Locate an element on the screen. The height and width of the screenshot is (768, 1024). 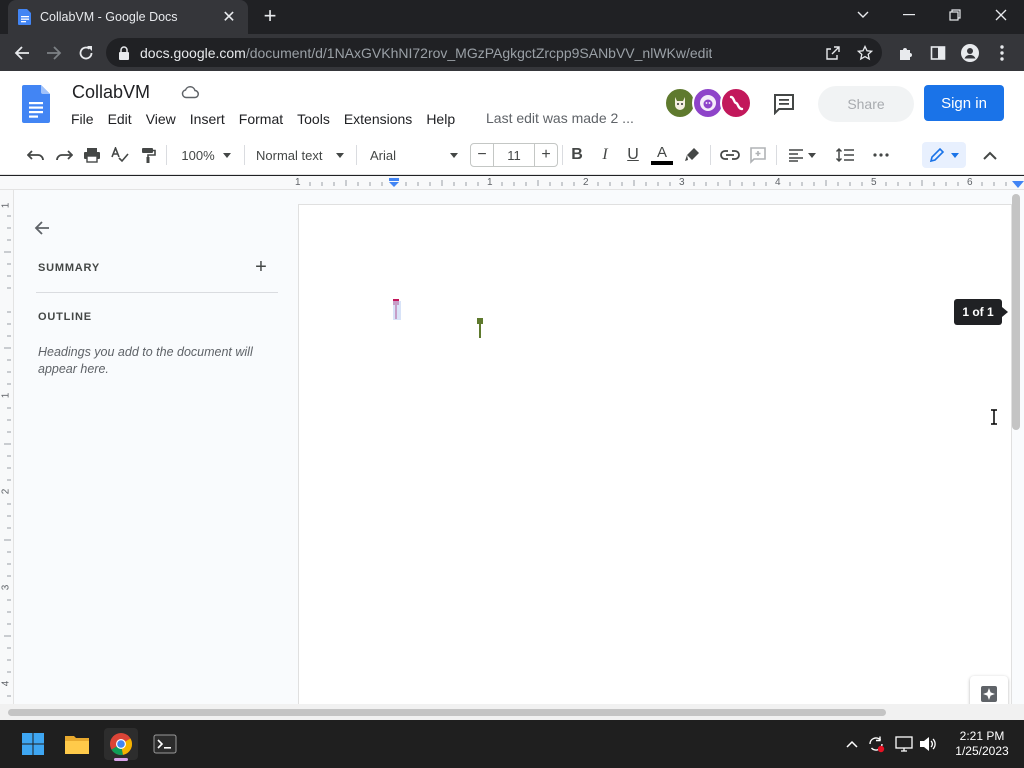
terminal-icon is located at coordinates (165, 744).